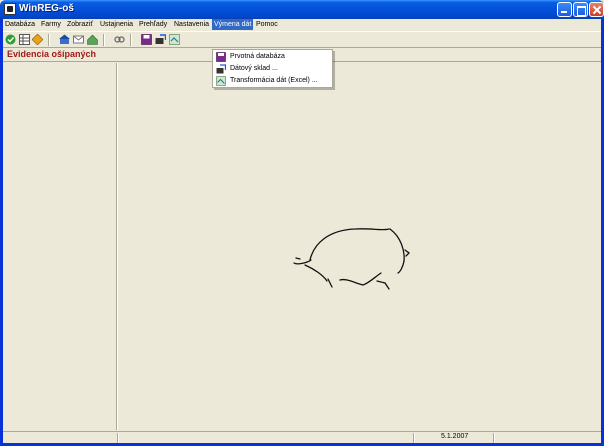 The image size is (604, 446). Describe the element at coordinates (10, 39) in the screenshot. I see `confirm-icon` at that location.